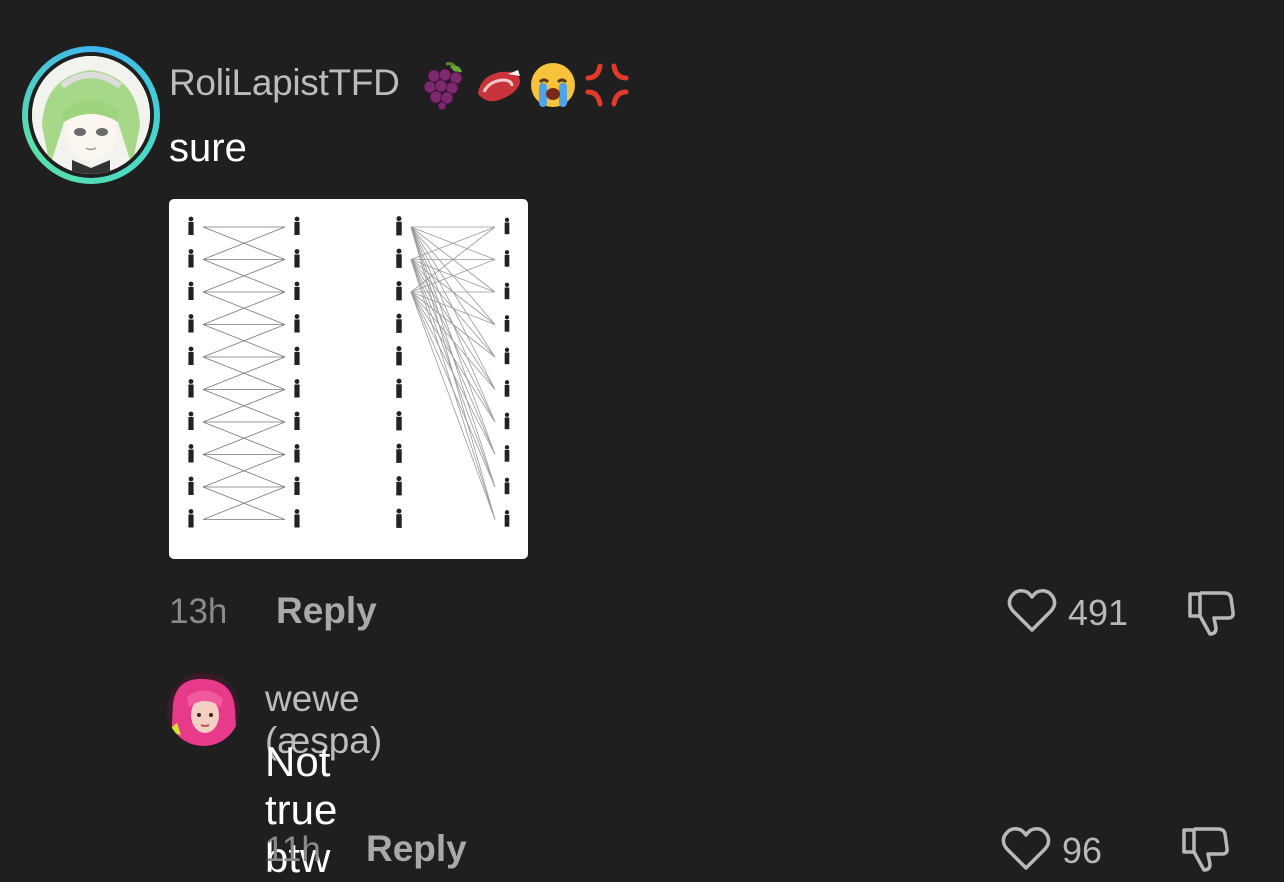 The height and width of the screenshot is (882, 1284). What do you see at coordinates (607, 85) in the screenshot?
I see `anger-symbol-icon` at bounding box center [607, 85].